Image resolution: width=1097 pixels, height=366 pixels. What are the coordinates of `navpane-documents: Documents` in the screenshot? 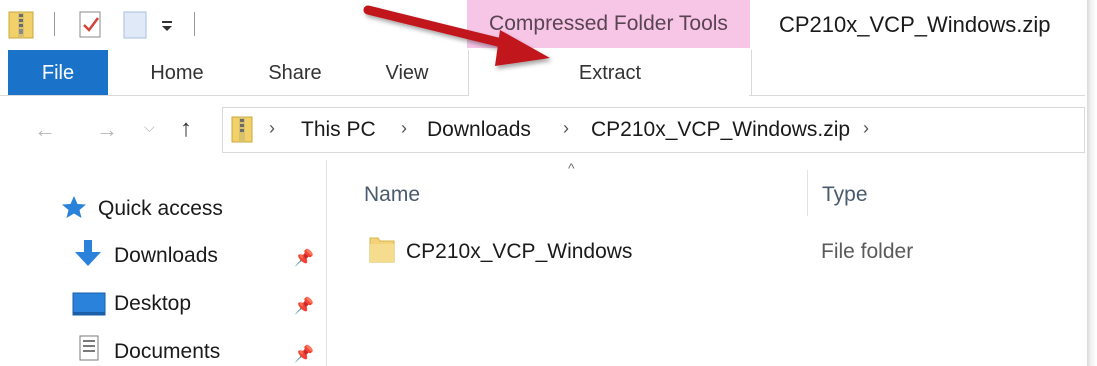 It's located at (167, 352).